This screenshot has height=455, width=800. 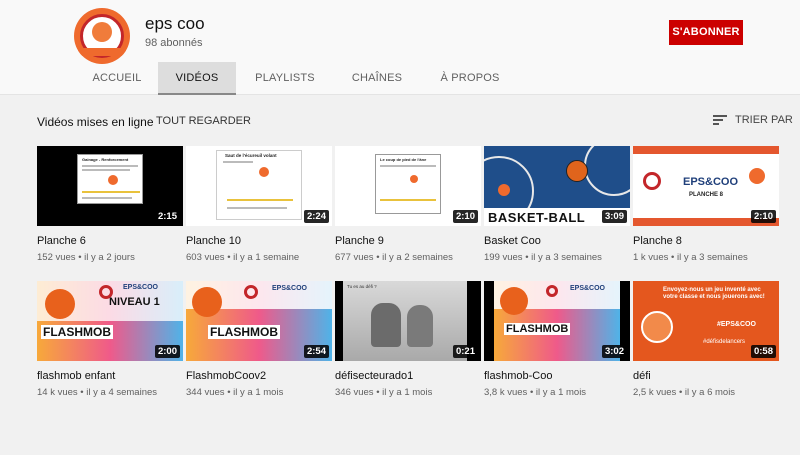 What do you see at coordinates (167, 351) in the screenshot?
I see `video-duration: 2:00` at bounding box center [167, 351].